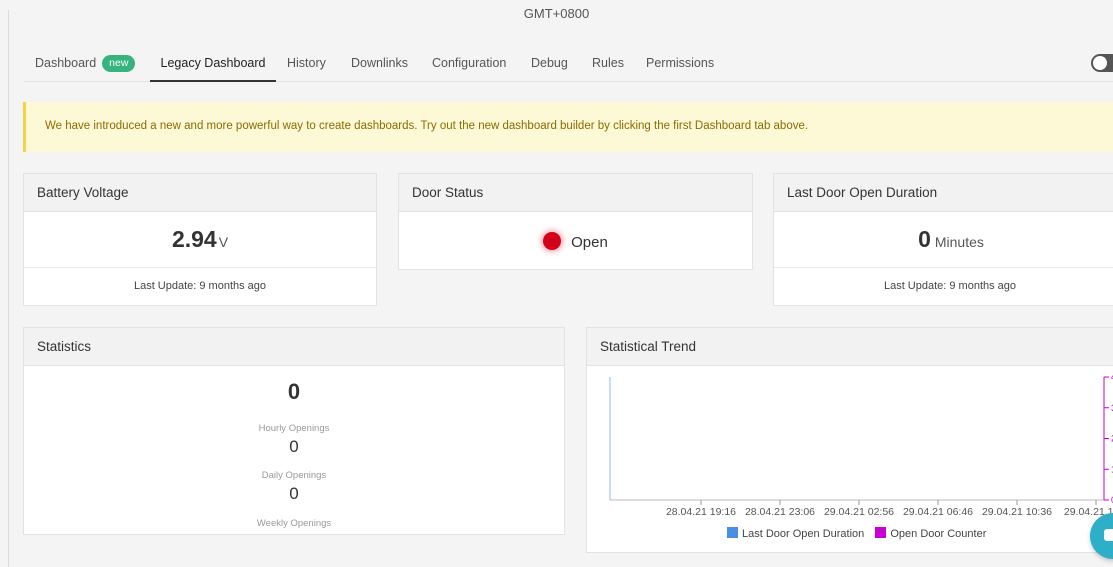  Describe the element at coordinates (575, 193) in the screenshot. I see `door-status-title: Door Status` at that location.